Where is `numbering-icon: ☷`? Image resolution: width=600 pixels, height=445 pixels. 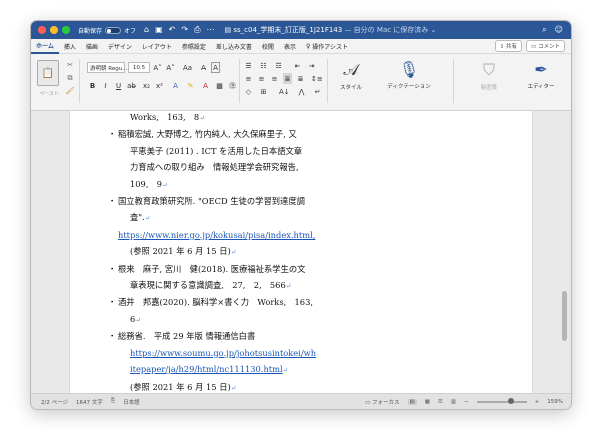 numbering-icon: ☷ is located at coordinates (263, 65).